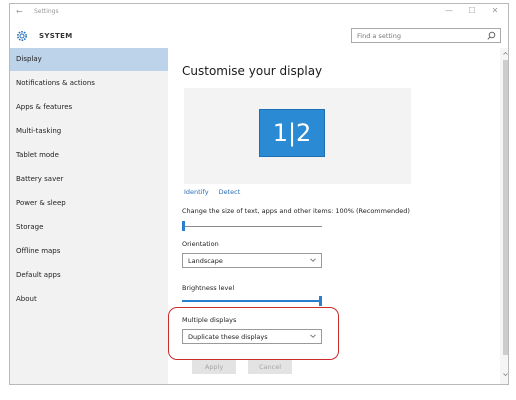 The width and height of the screenshot is (516, 400). I want to click on sidebar-item-label: Offline maps, so click(38, 251).